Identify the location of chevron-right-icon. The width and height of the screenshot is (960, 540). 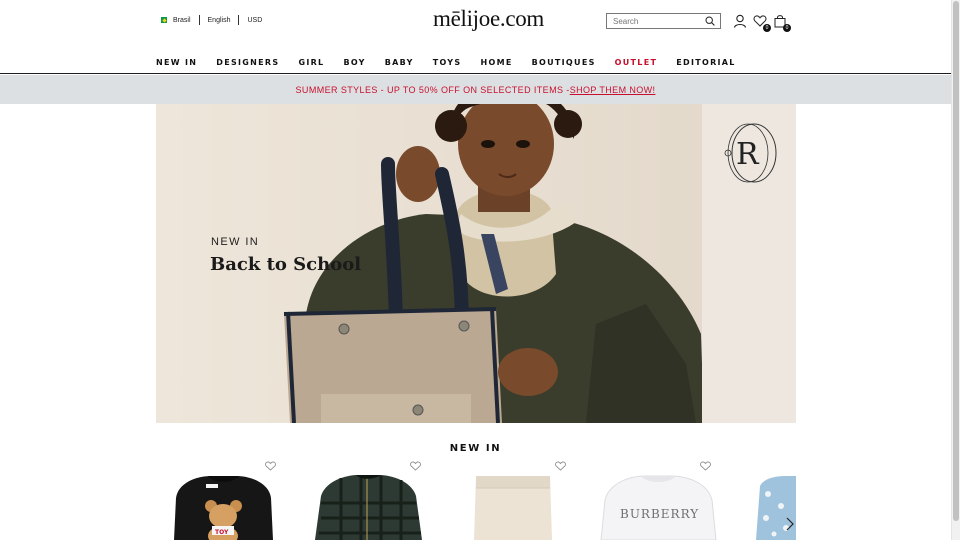
(790, 524).